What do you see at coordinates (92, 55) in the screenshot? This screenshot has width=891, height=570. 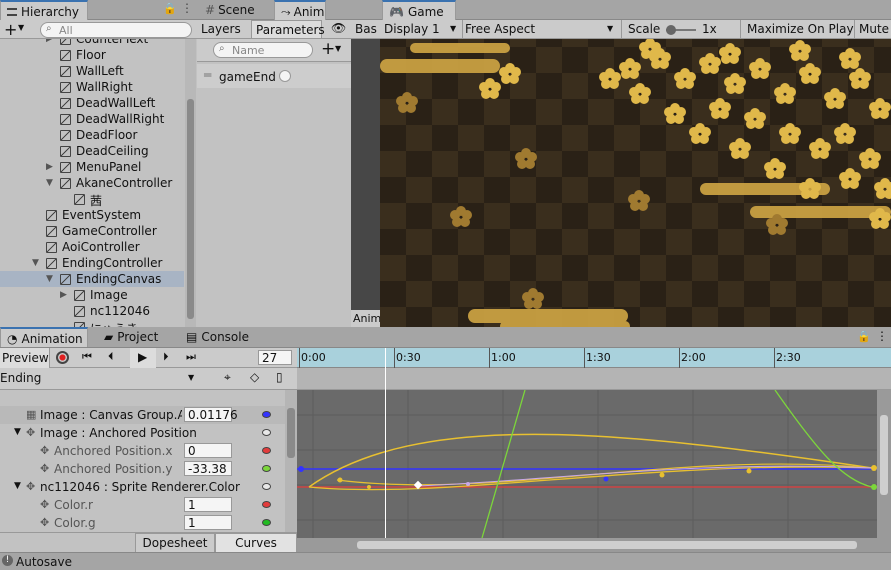 I see `hierarchy-item: Floor` at bounding box center [92, 55].